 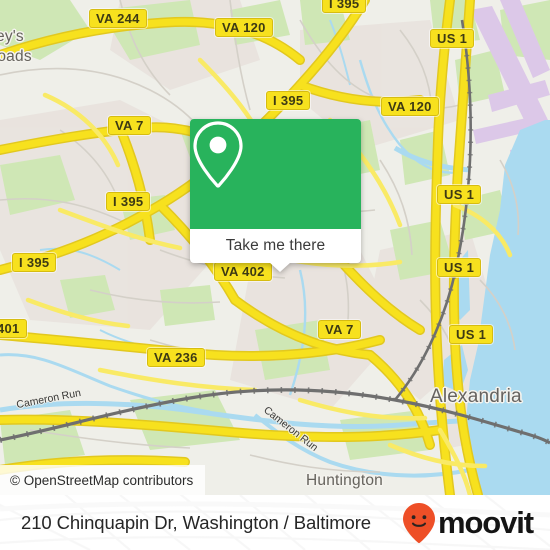 What do you see at coordinates (418, 522) in the screenshot?
I see `moovit-smiley-pin-icon` at bounding box center [418, 522].